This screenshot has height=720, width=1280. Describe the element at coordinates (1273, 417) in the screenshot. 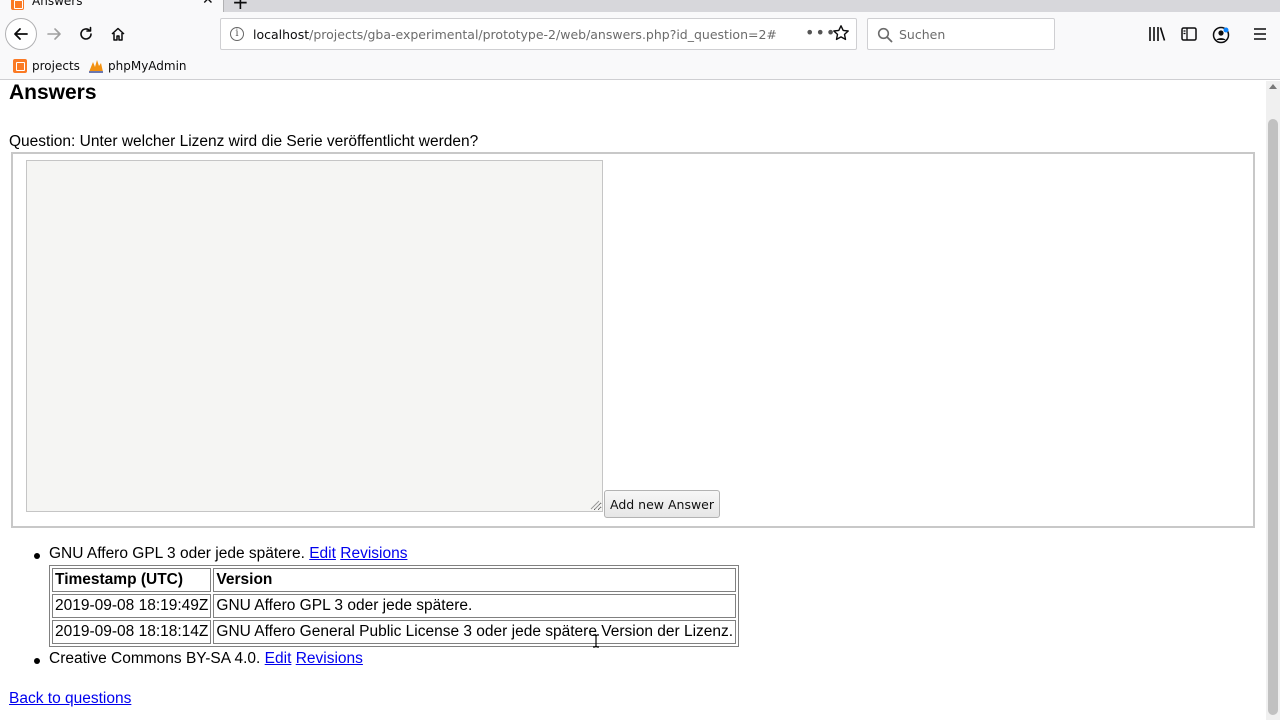

I see `scrollbar-thumb` at that location.